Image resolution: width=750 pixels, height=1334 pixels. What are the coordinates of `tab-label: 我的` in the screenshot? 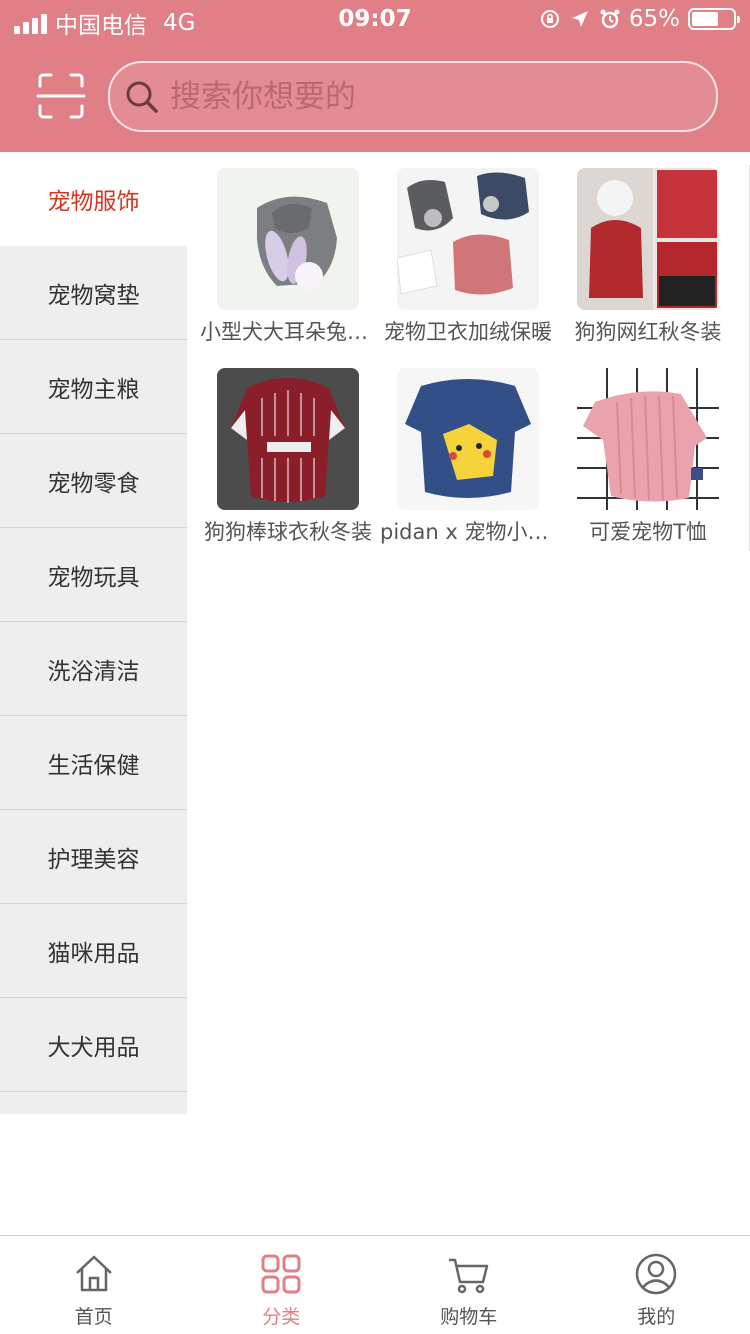 It's located at (656, 1317).